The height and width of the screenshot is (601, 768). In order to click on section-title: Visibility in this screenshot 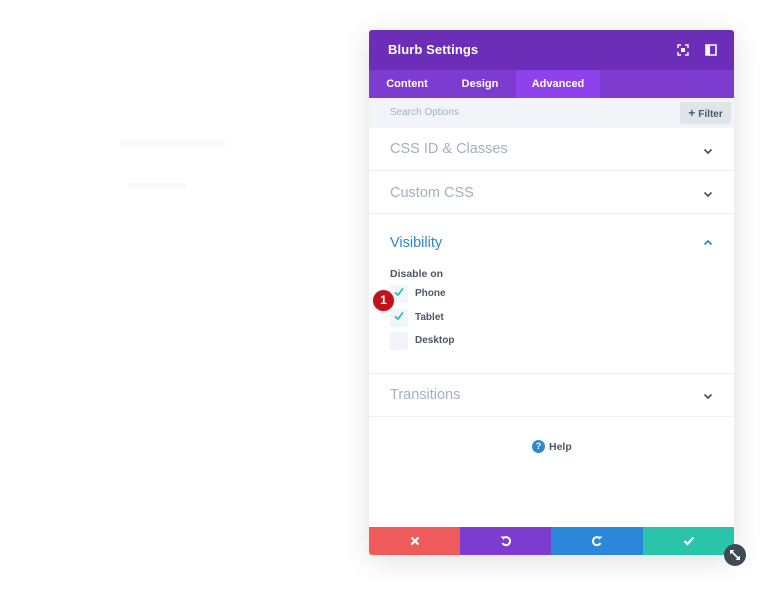, I will do `click(416, 243)`.